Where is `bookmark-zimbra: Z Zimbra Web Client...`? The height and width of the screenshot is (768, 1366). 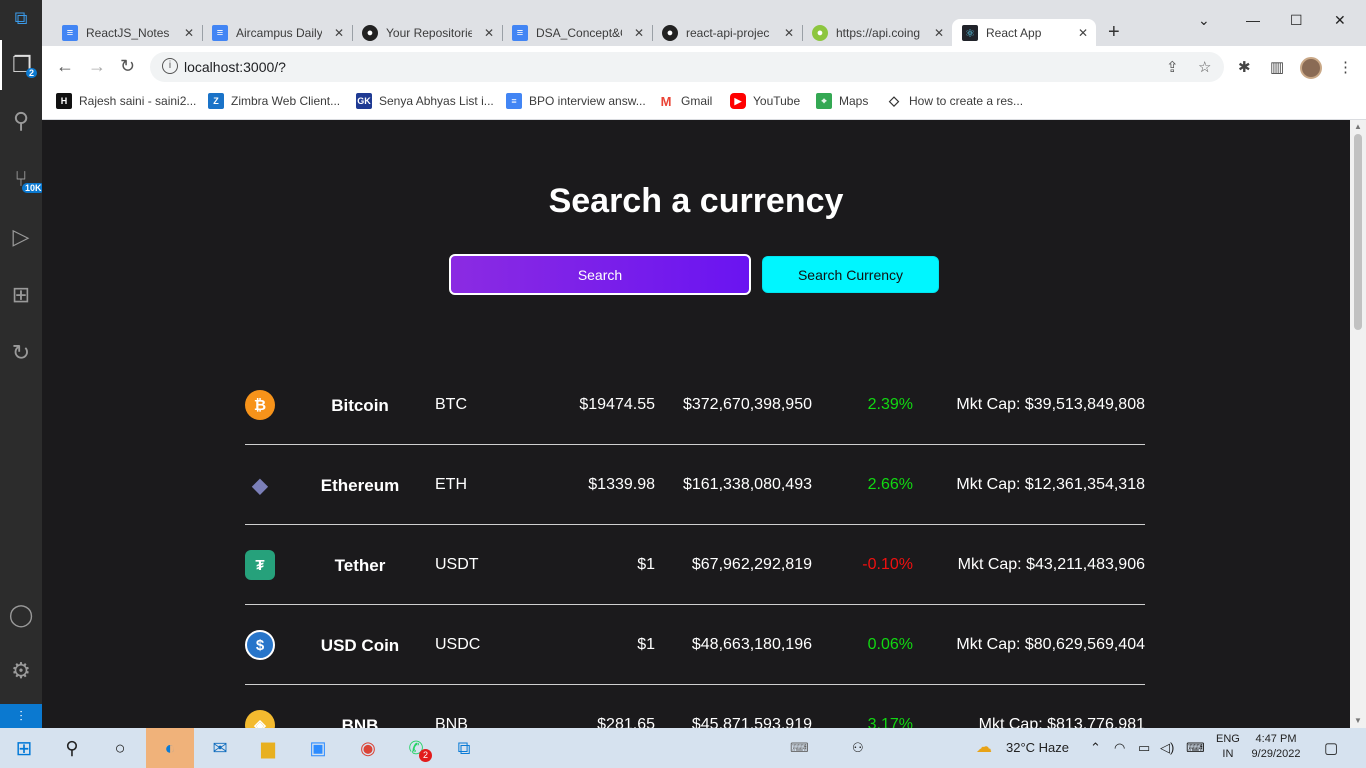 bookmark-zimbra: Z Zimbra Web Client... is located at coordinates (274, 101).